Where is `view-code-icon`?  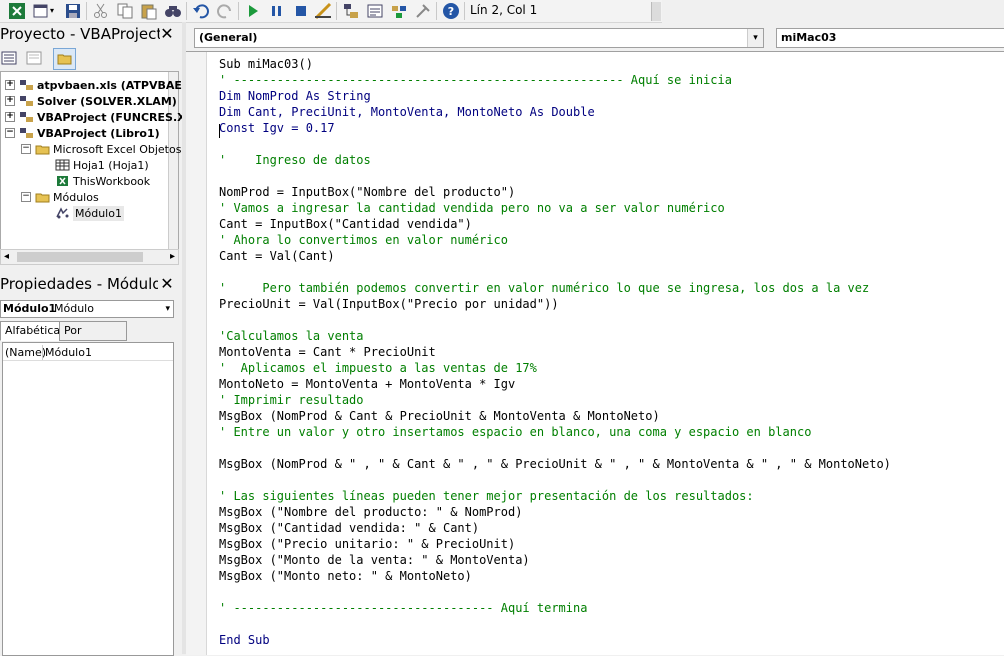 view-code-icon is located at coordinates (9, 58).